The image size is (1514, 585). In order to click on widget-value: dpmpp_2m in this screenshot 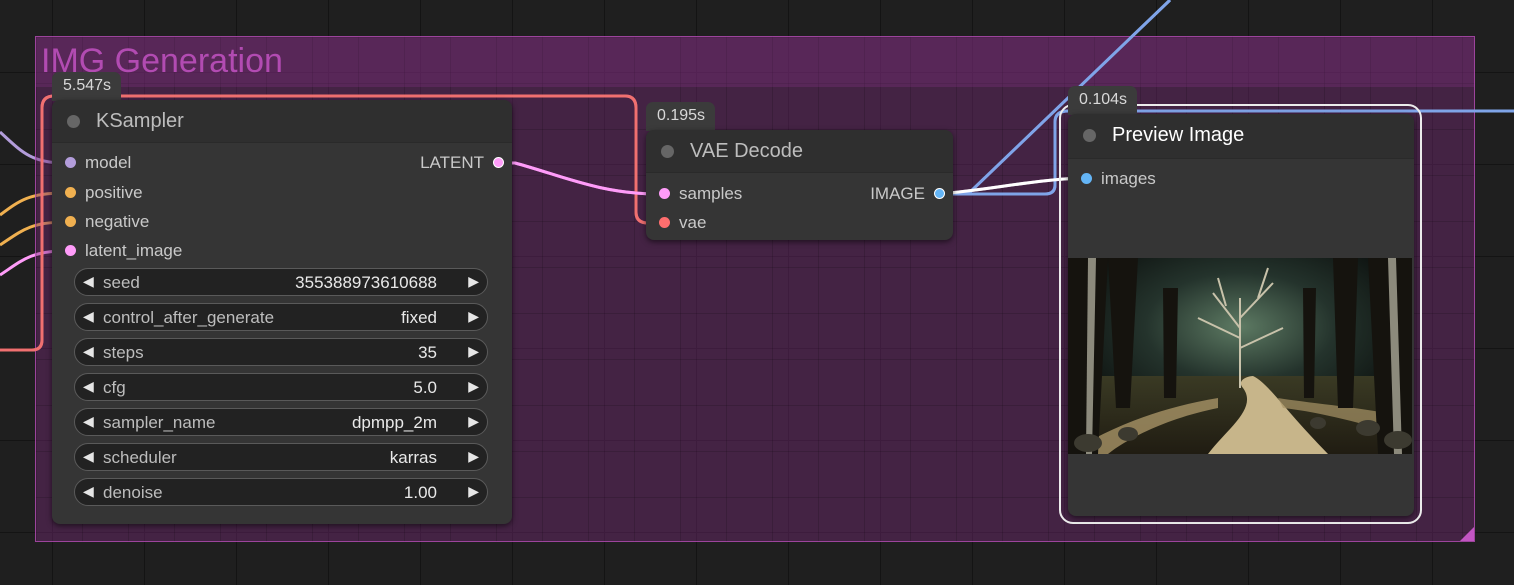, I will do `click(394, 423)`.